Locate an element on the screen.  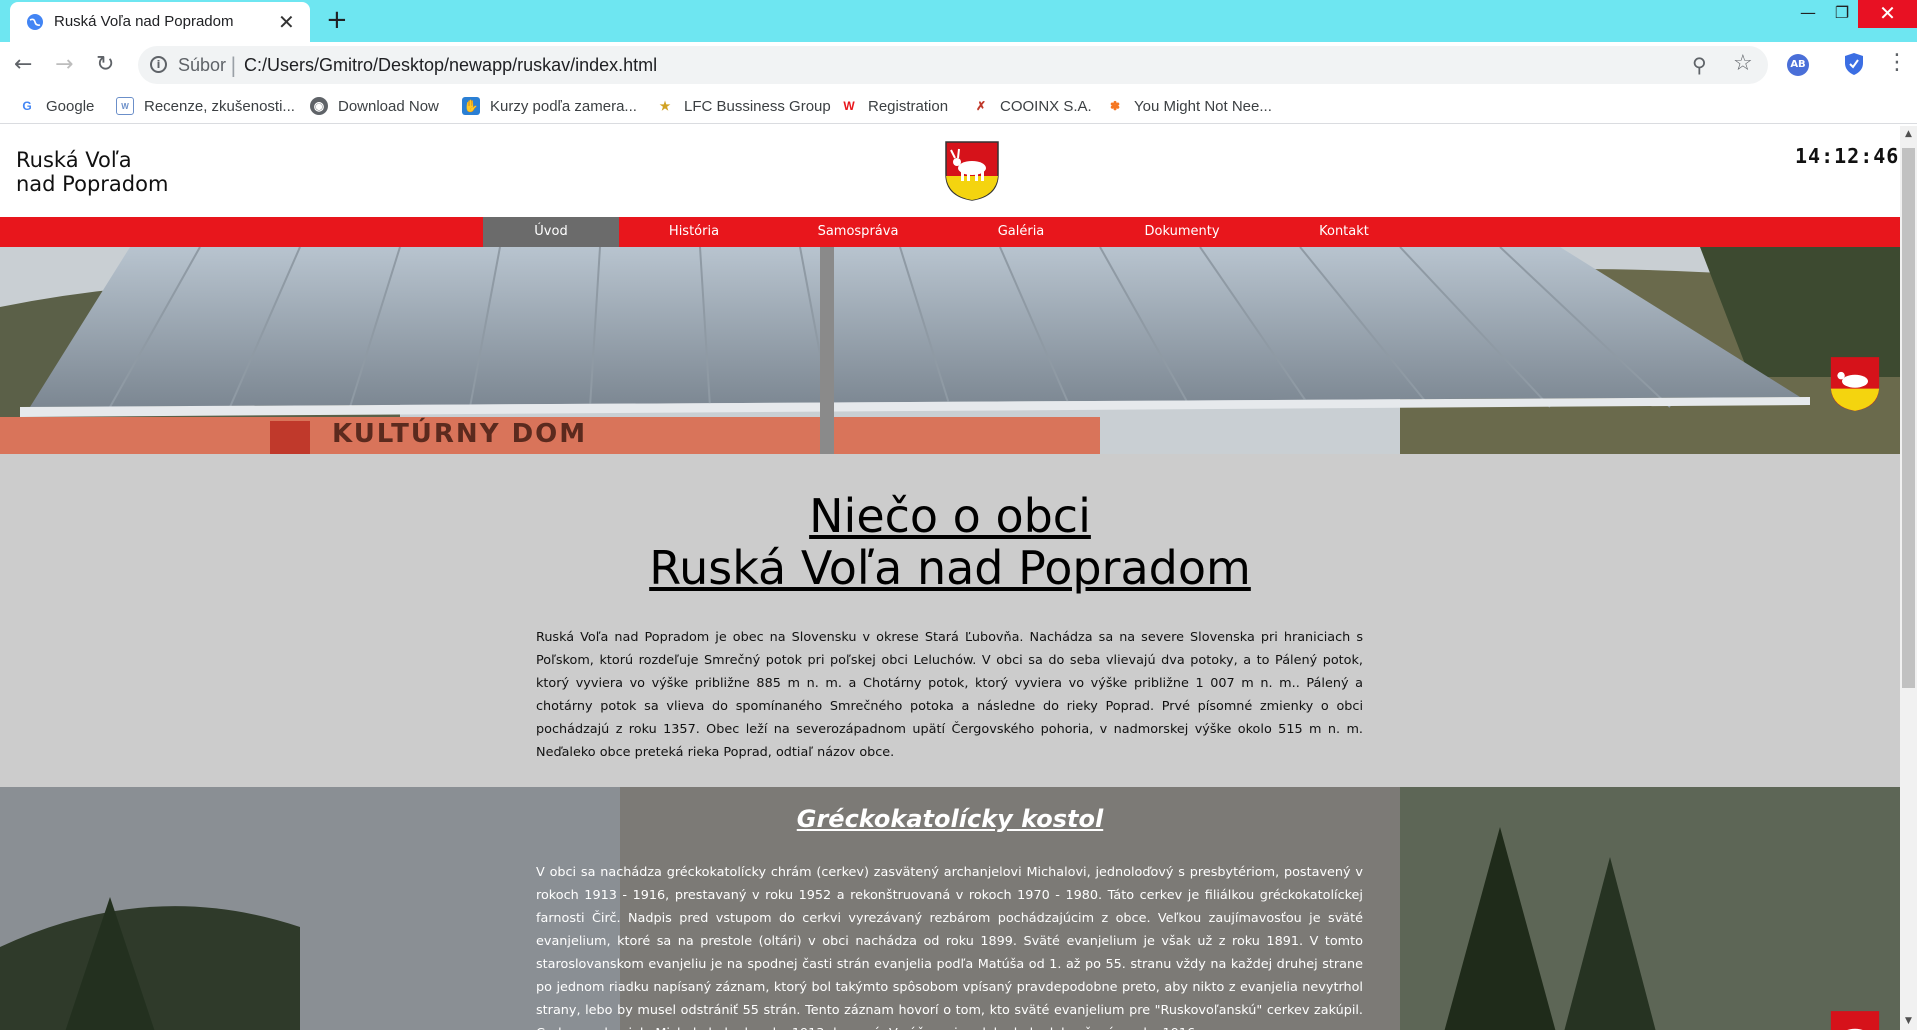
nav-item-samosprava: Samospráva is located at coordinates (858, 232).